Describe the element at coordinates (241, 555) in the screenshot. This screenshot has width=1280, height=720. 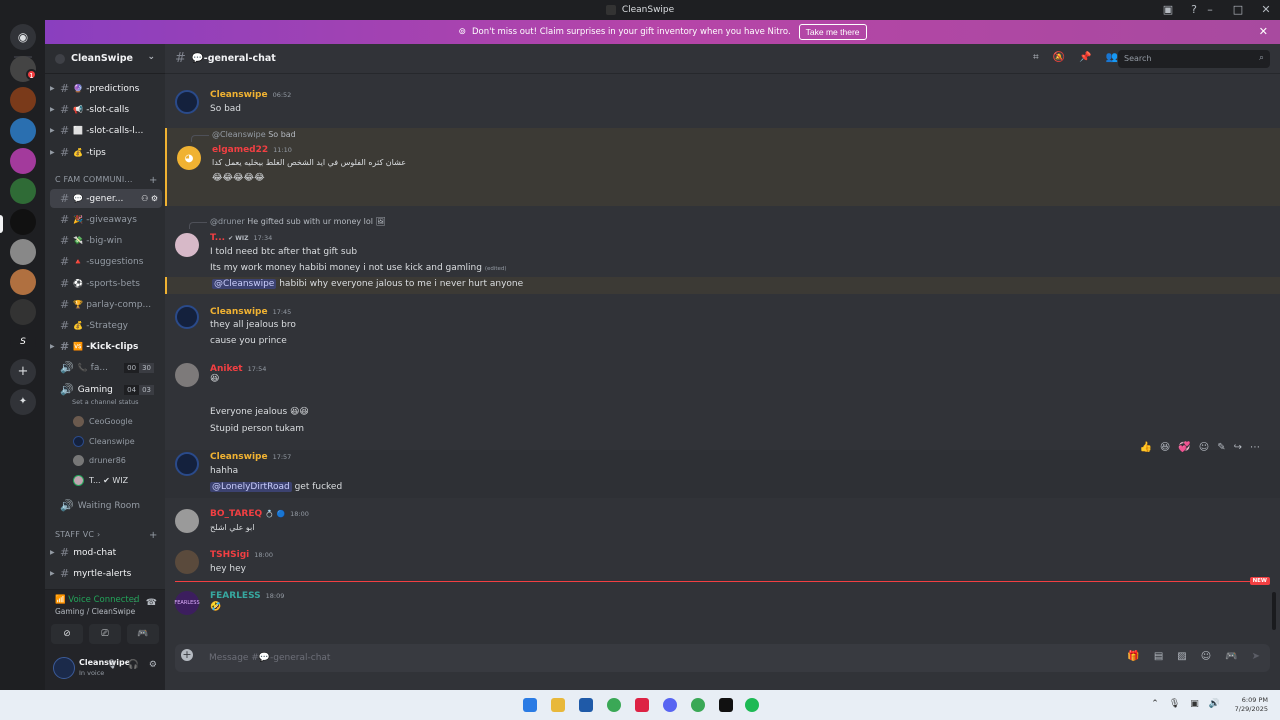
I see `message-author: TSHSigi 18:00` at that location.